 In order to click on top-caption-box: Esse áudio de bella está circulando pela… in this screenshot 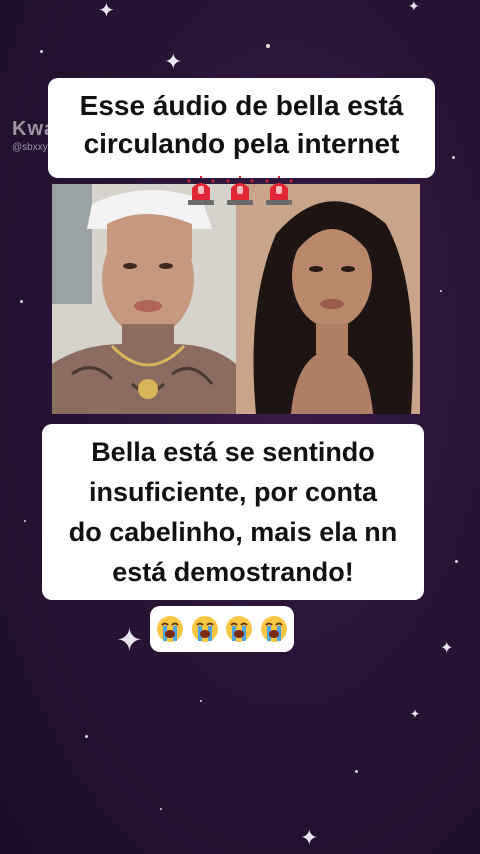, I will do `click(241, 128)`.